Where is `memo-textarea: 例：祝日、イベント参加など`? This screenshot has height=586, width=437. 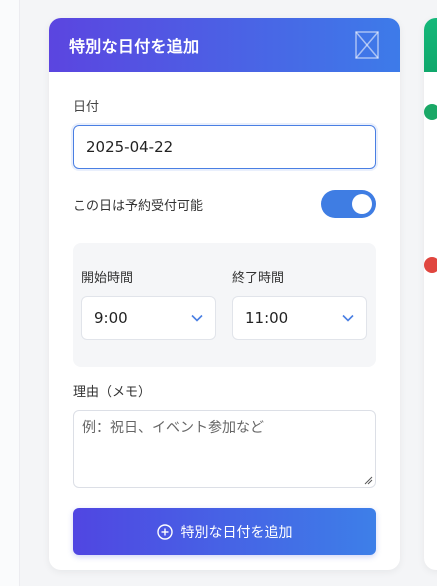
memo-textarea: 例：祝日、イベント参加など is located at coordinates (224, 449).